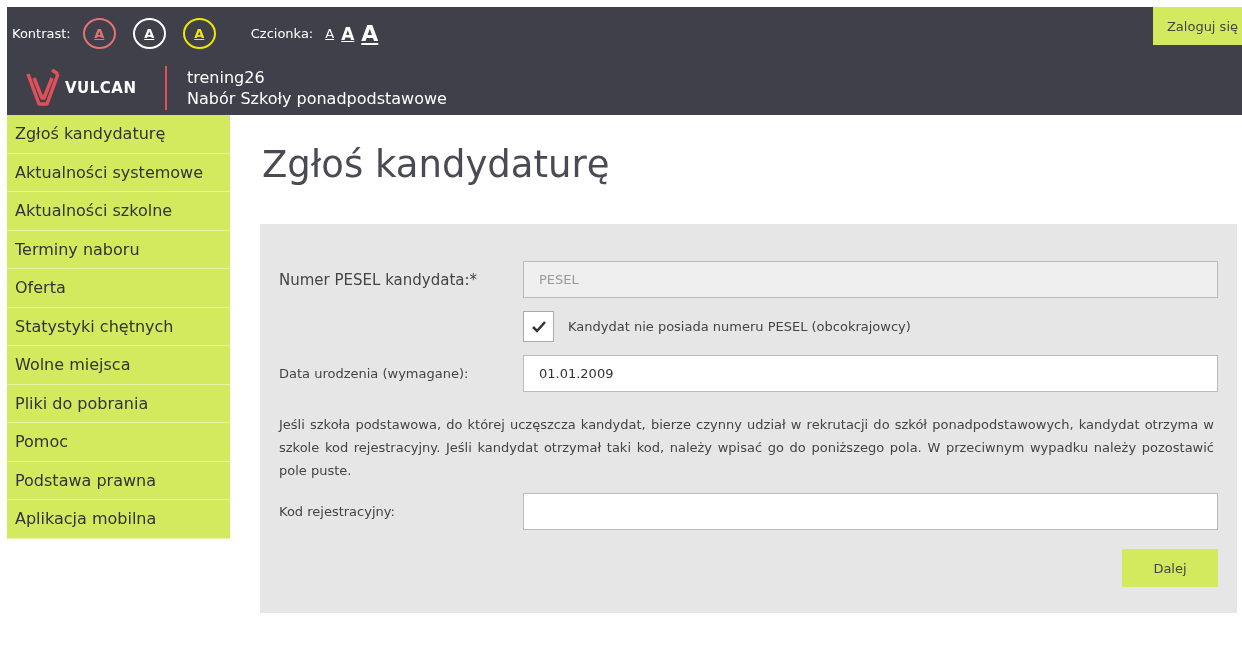  What do you see at coordinates (118, 172) in the screenshot?
I see `sidebar-item: Aktualności systemowe` at bounding box center [118, 172].